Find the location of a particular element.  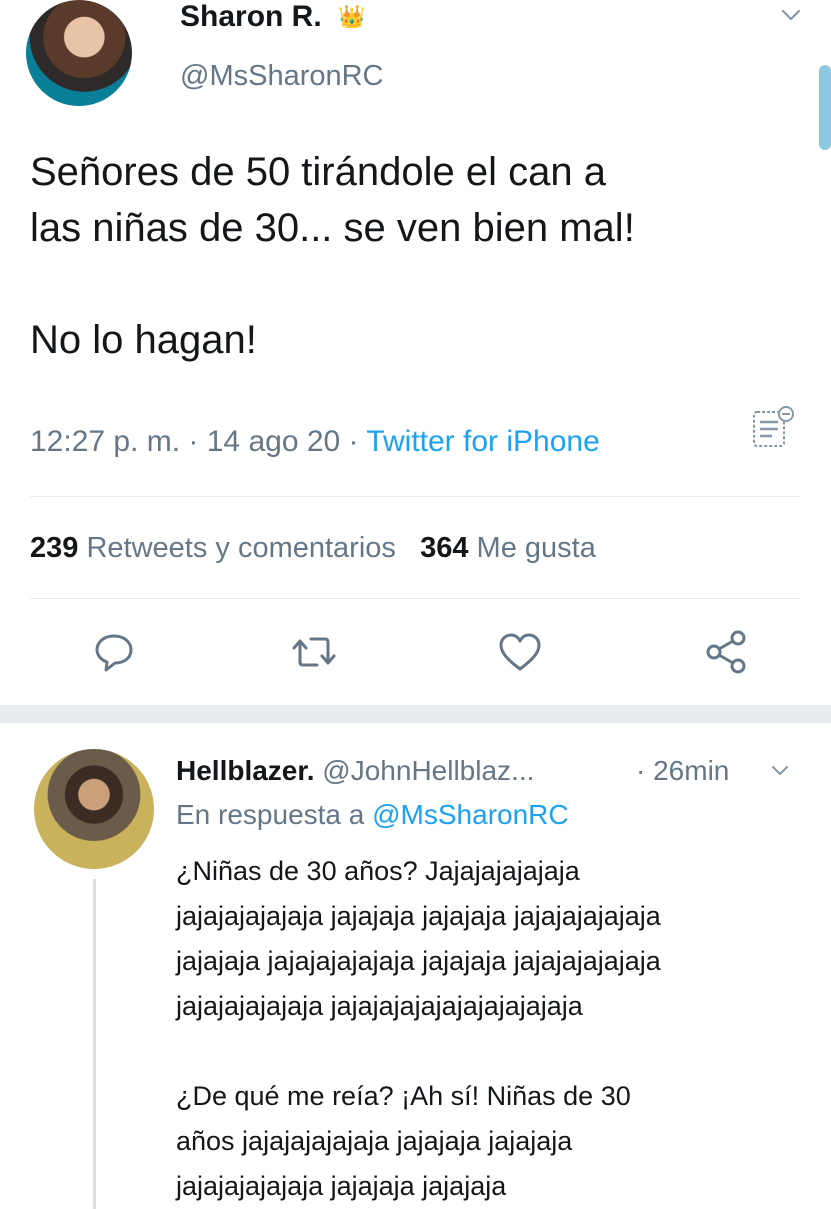

reply-icon is located at coordinates (114, 652).